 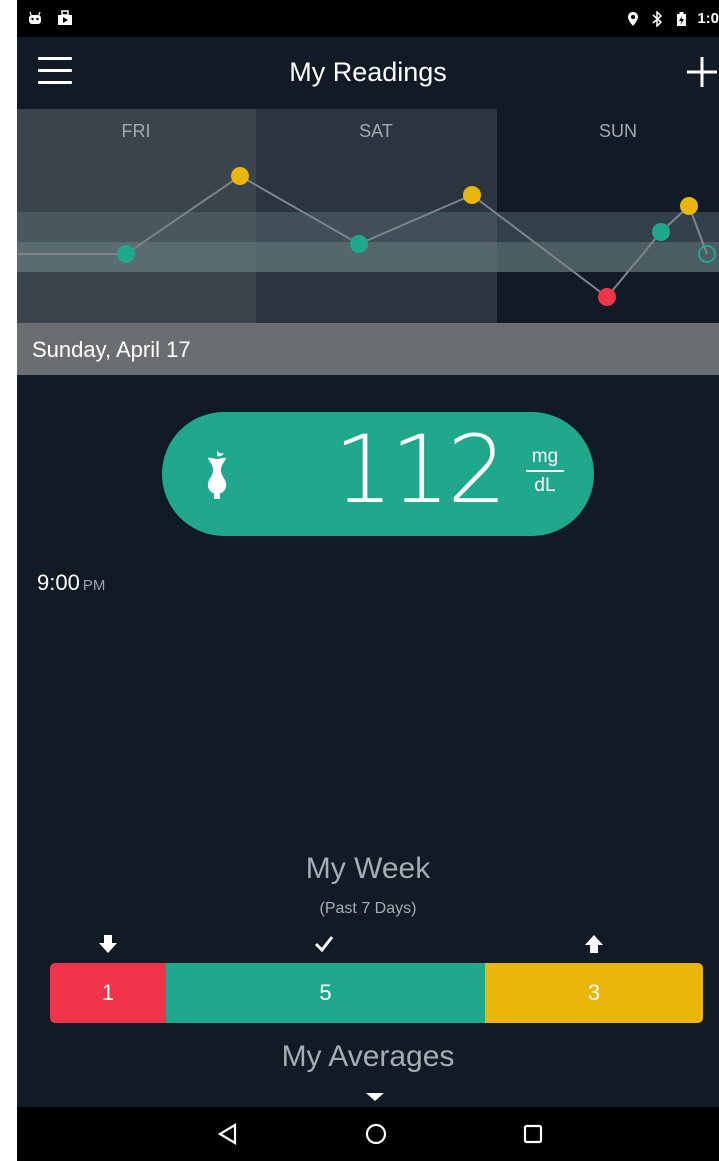 What do you see at coordinates (682, 18) in the screenshot?
I see `battery-icon` at bounding box center [682, 18].